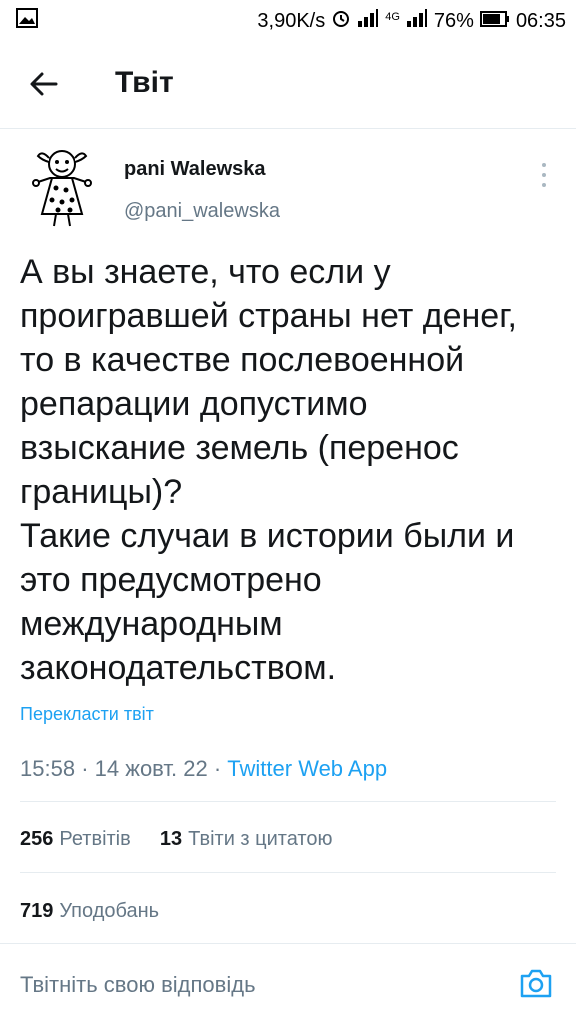  What do you see at coordinates (171, 839) in the screenshot?
I see `quotes-count: 13` at bounding box center [171, 839].